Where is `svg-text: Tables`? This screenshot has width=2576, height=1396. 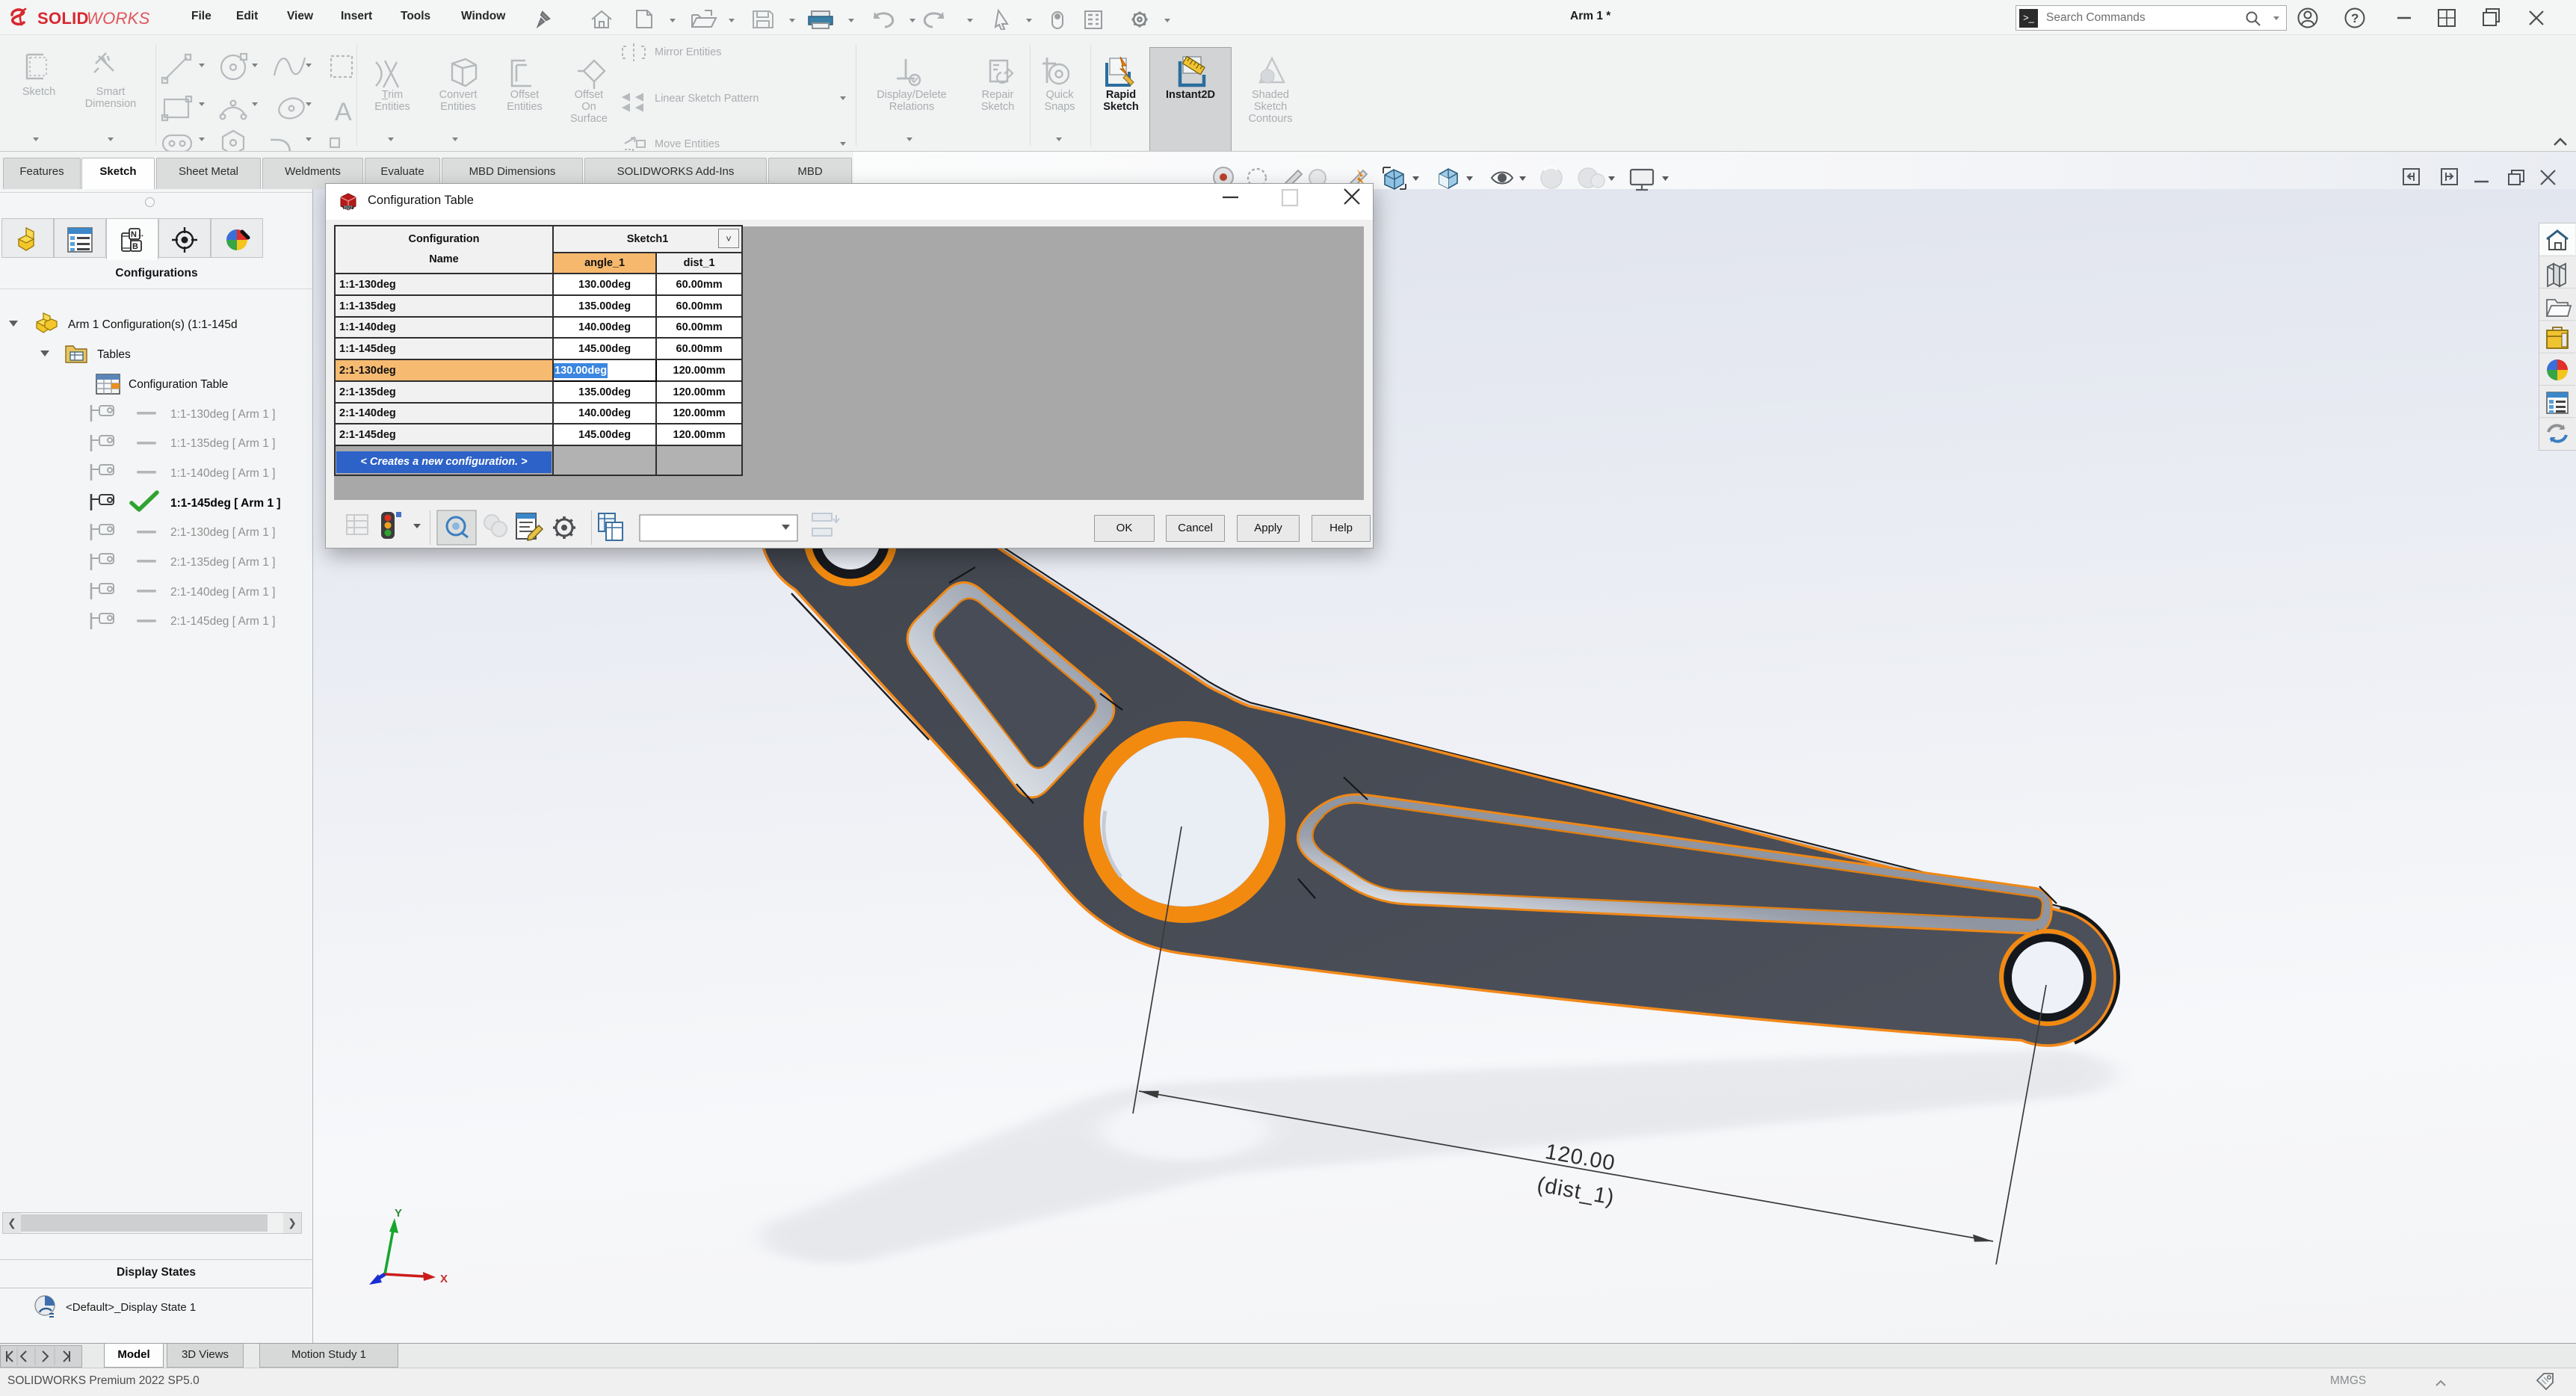
svg-text: Tables is located at coordinates (114, 354).